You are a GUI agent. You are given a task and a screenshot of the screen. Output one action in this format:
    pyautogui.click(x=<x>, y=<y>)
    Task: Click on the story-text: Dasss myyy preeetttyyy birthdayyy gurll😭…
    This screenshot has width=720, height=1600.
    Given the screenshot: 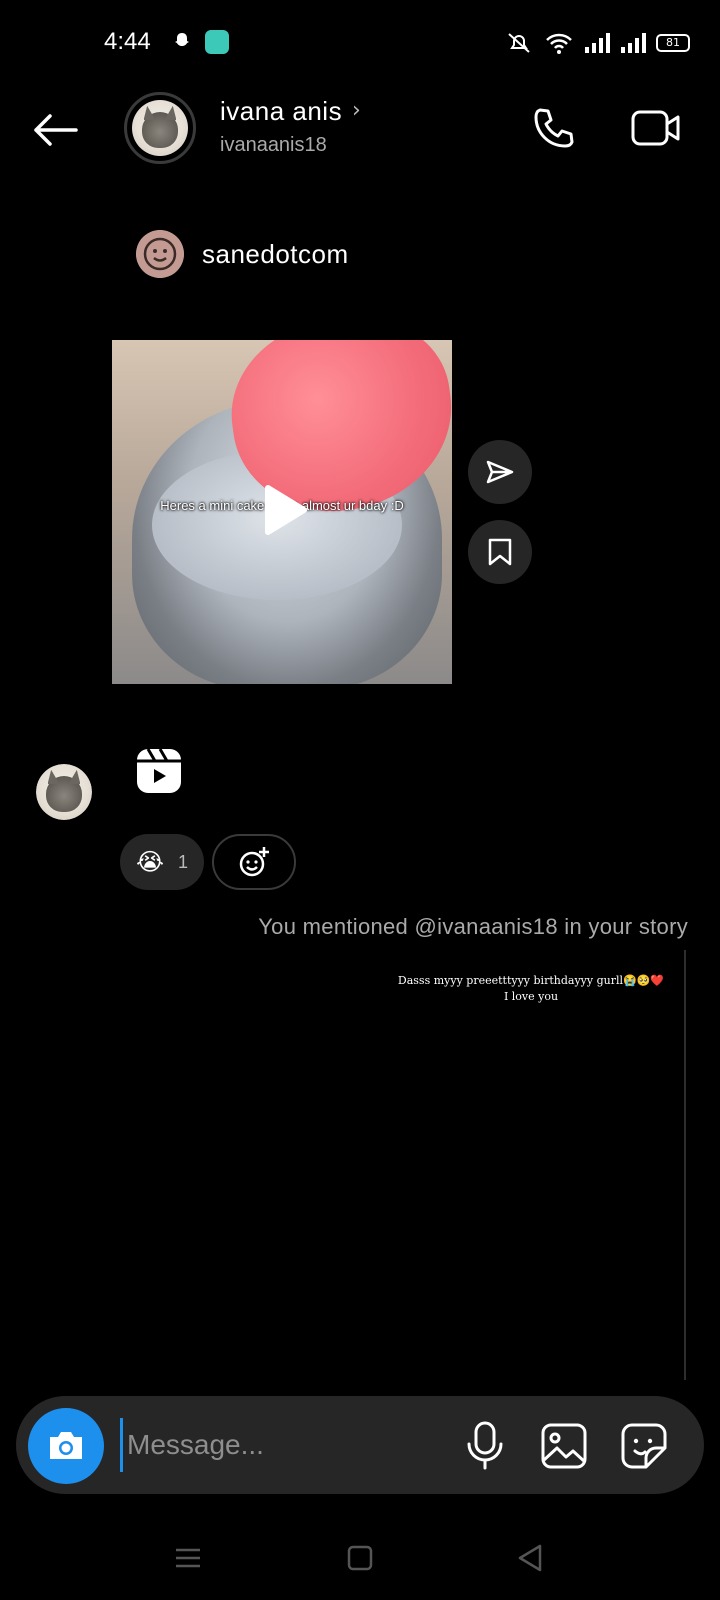 What is the action you would take?
    pyautogui.click(x=531, y=980)
    